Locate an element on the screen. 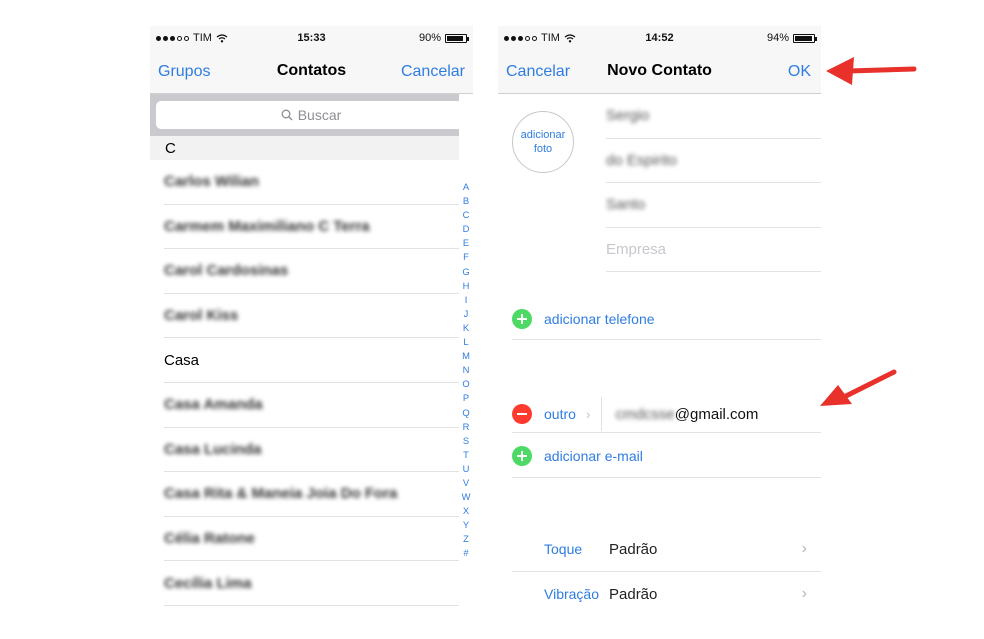 The image size is (984, 639). index-letter: O is located at coordinates (465, 384).